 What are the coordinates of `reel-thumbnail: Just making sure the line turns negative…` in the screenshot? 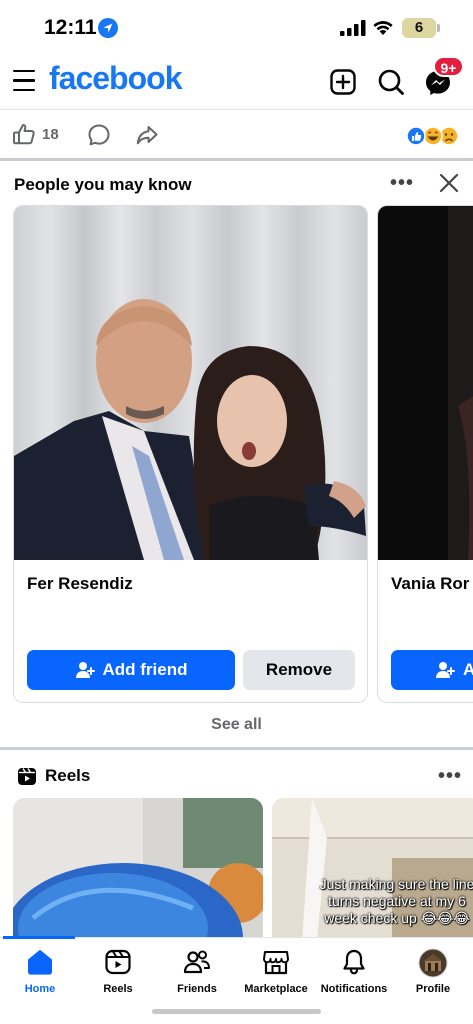 It's located at (372, 869).